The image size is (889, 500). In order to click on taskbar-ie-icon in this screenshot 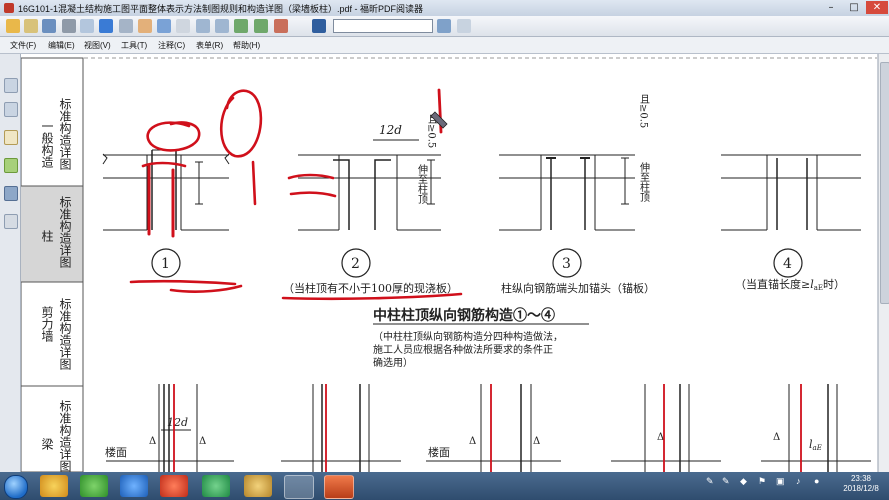, I will do `click(134, 486)`.